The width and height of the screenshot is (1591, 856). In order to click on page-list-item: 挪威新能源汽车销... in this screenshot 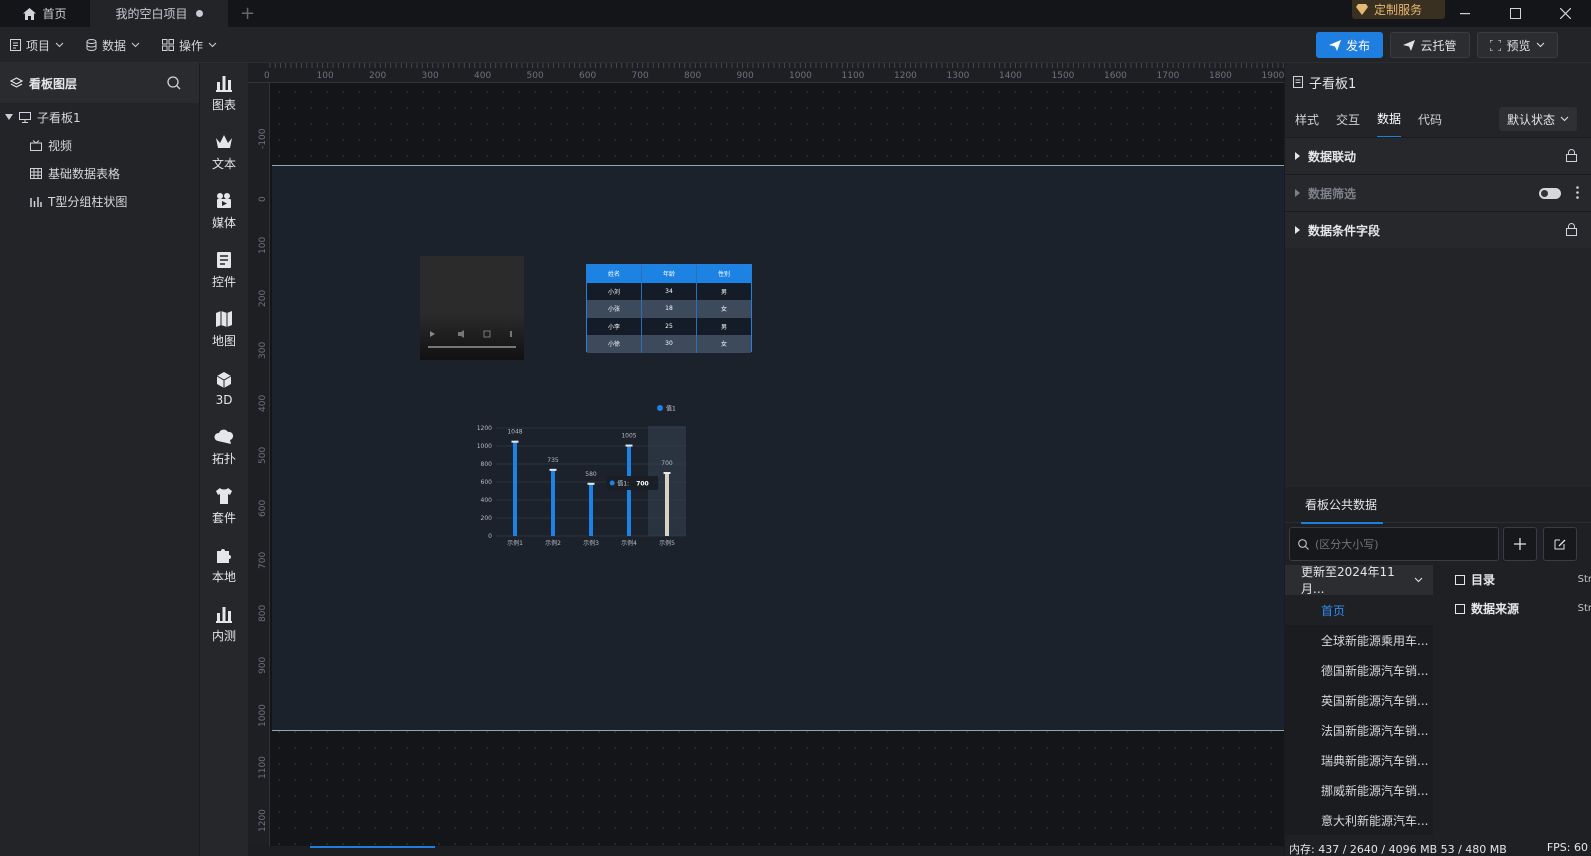, I will do `click(1359, 790)`.